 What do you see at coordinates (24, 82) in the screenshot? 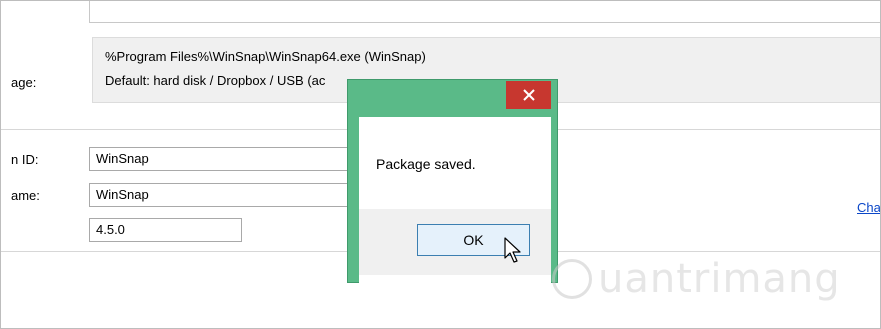
I see `package-label: age:` at bounding box center [24, 82].